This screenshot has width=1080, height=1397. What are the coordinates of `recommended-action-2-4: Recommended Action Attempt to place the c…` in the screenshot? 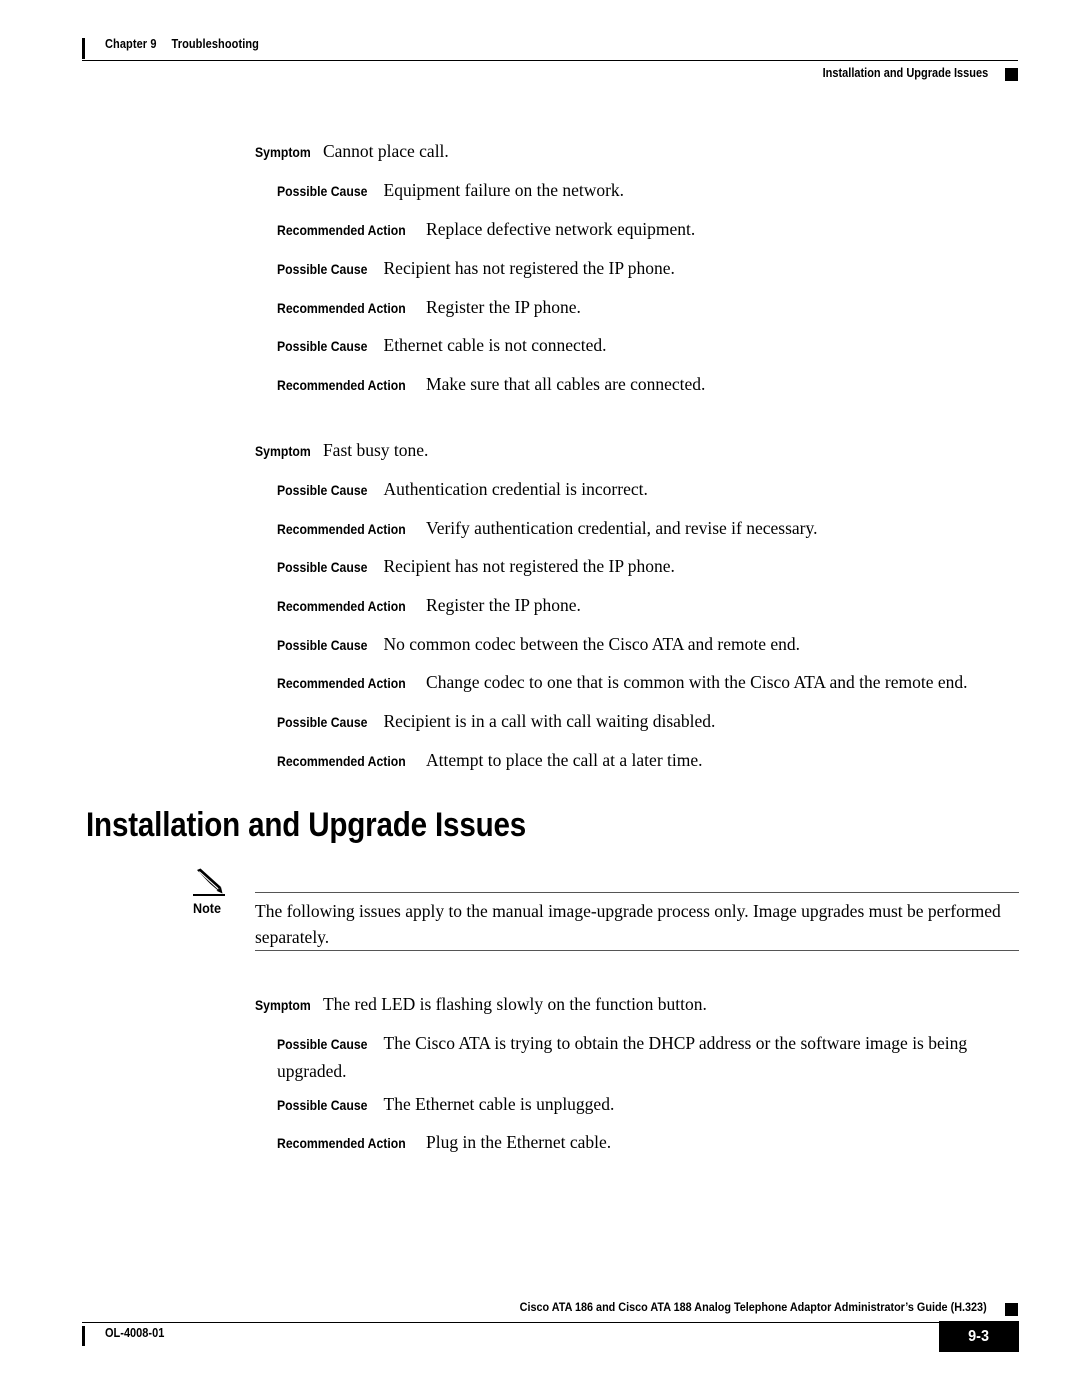 It's located at (647, 761).